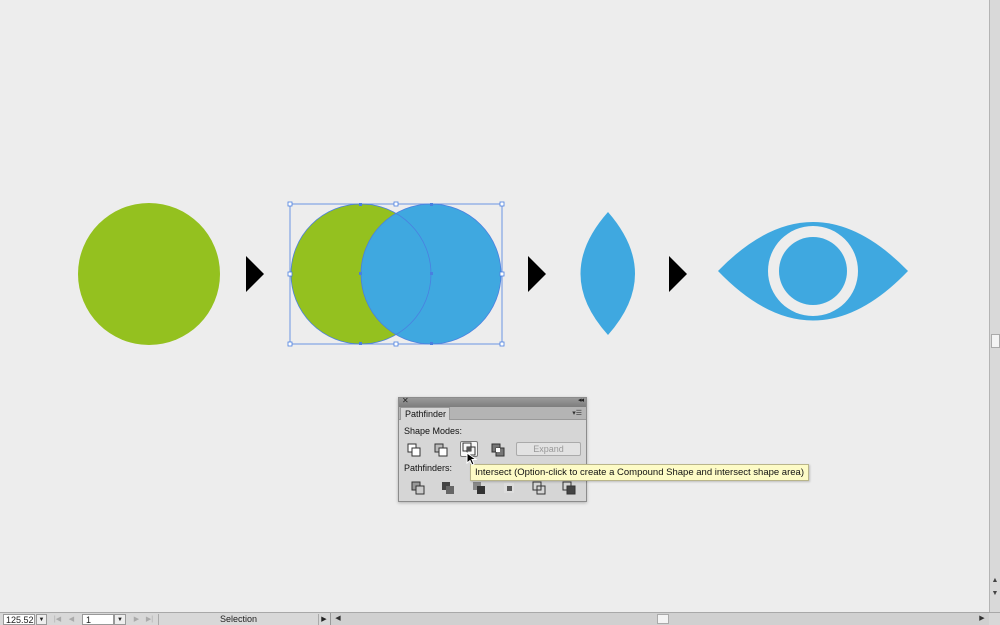  Describe the element at coordinates (479, 488) in the screenshot. I see `merge-icon` at that location.